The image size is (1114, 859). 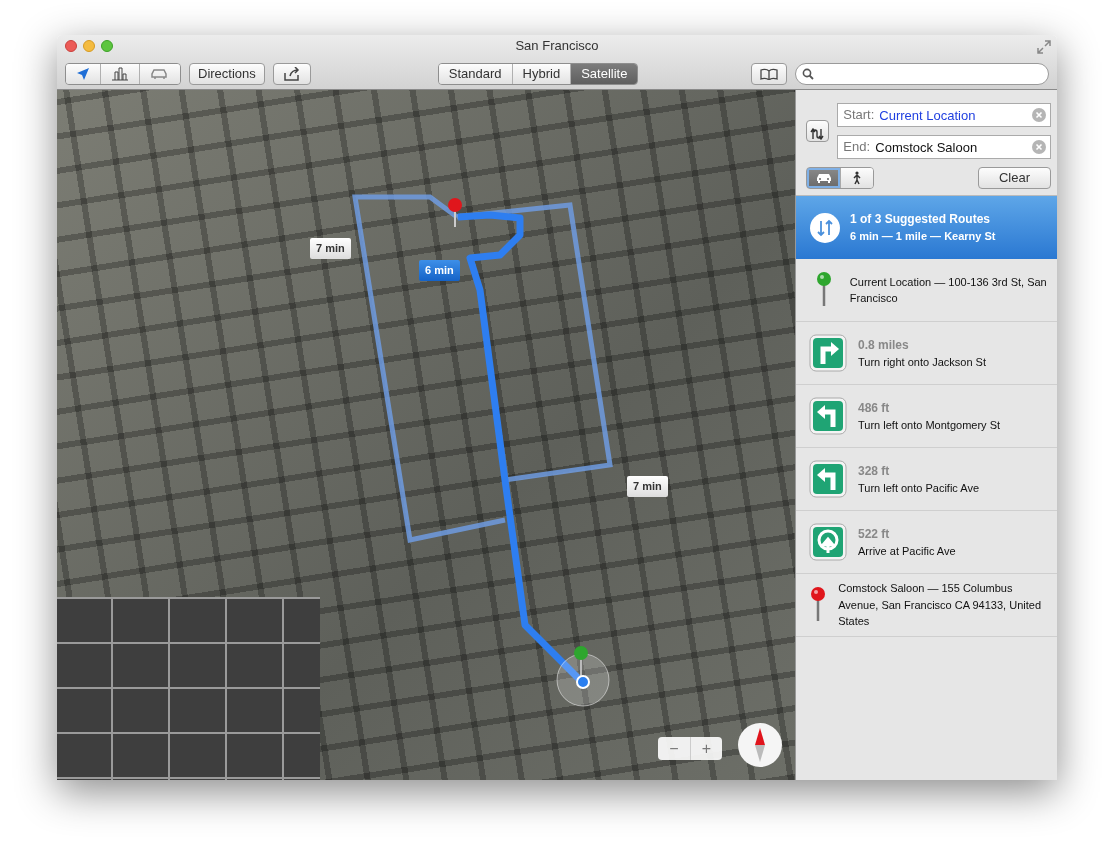 What do you see at coordinates (1044, 47) in the screenshot?
I see `fullscreen-icon` at bounding box center [1044, 47].